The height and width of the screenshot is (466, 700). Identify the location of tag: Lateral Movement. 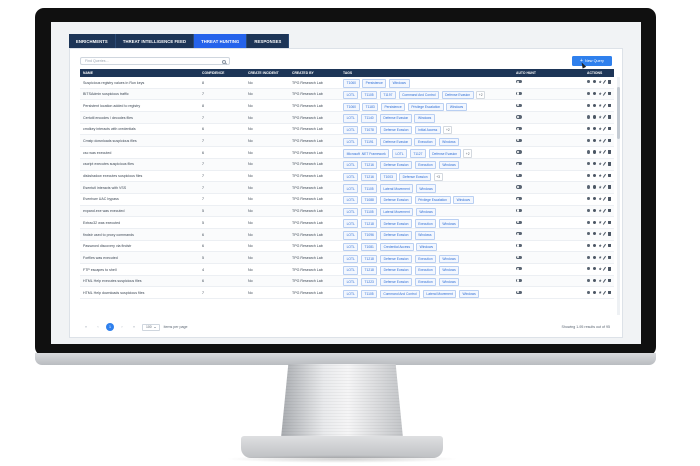
(396, 212).